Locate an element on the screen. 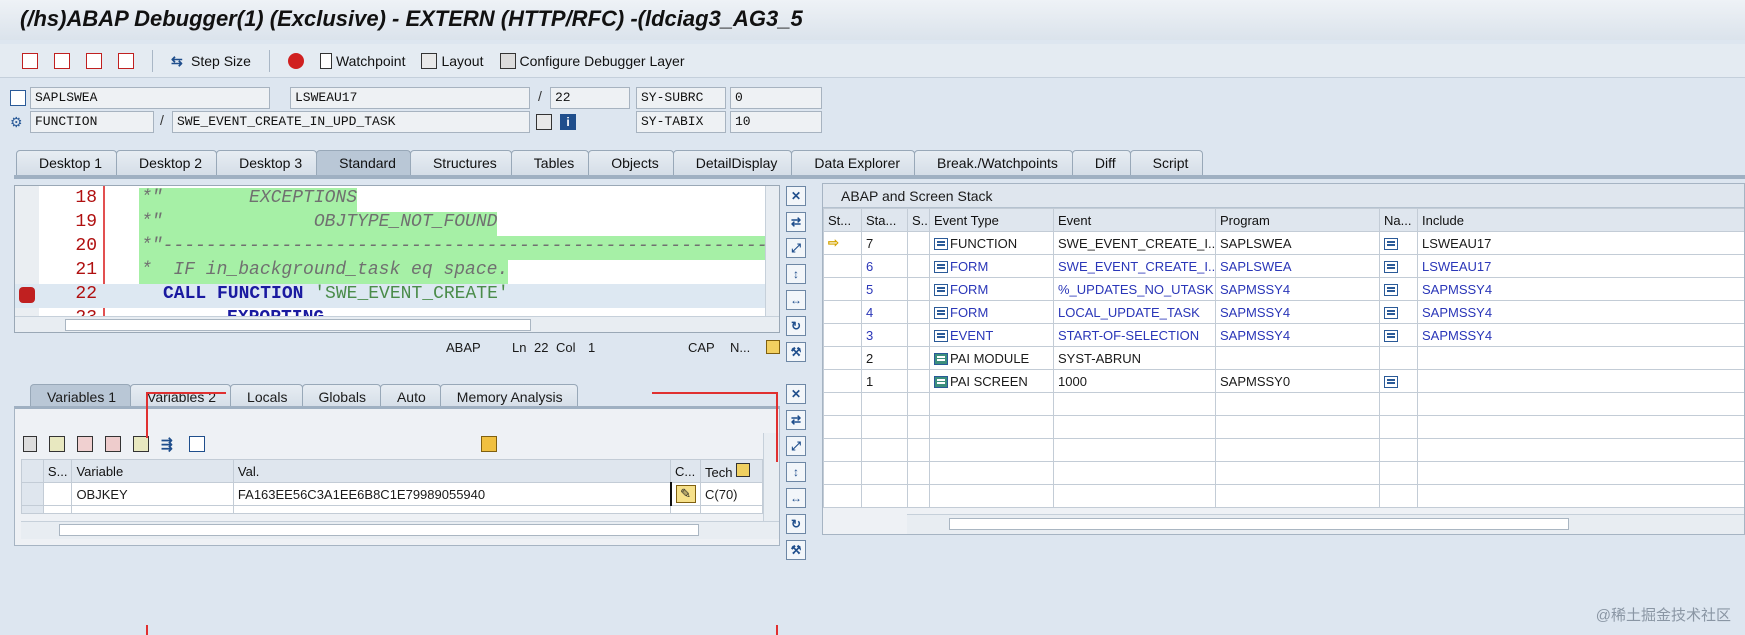 This screenshot has height=635, width=1745. program-cell: SAPLSWEA is located at coordinates (1297, 266).